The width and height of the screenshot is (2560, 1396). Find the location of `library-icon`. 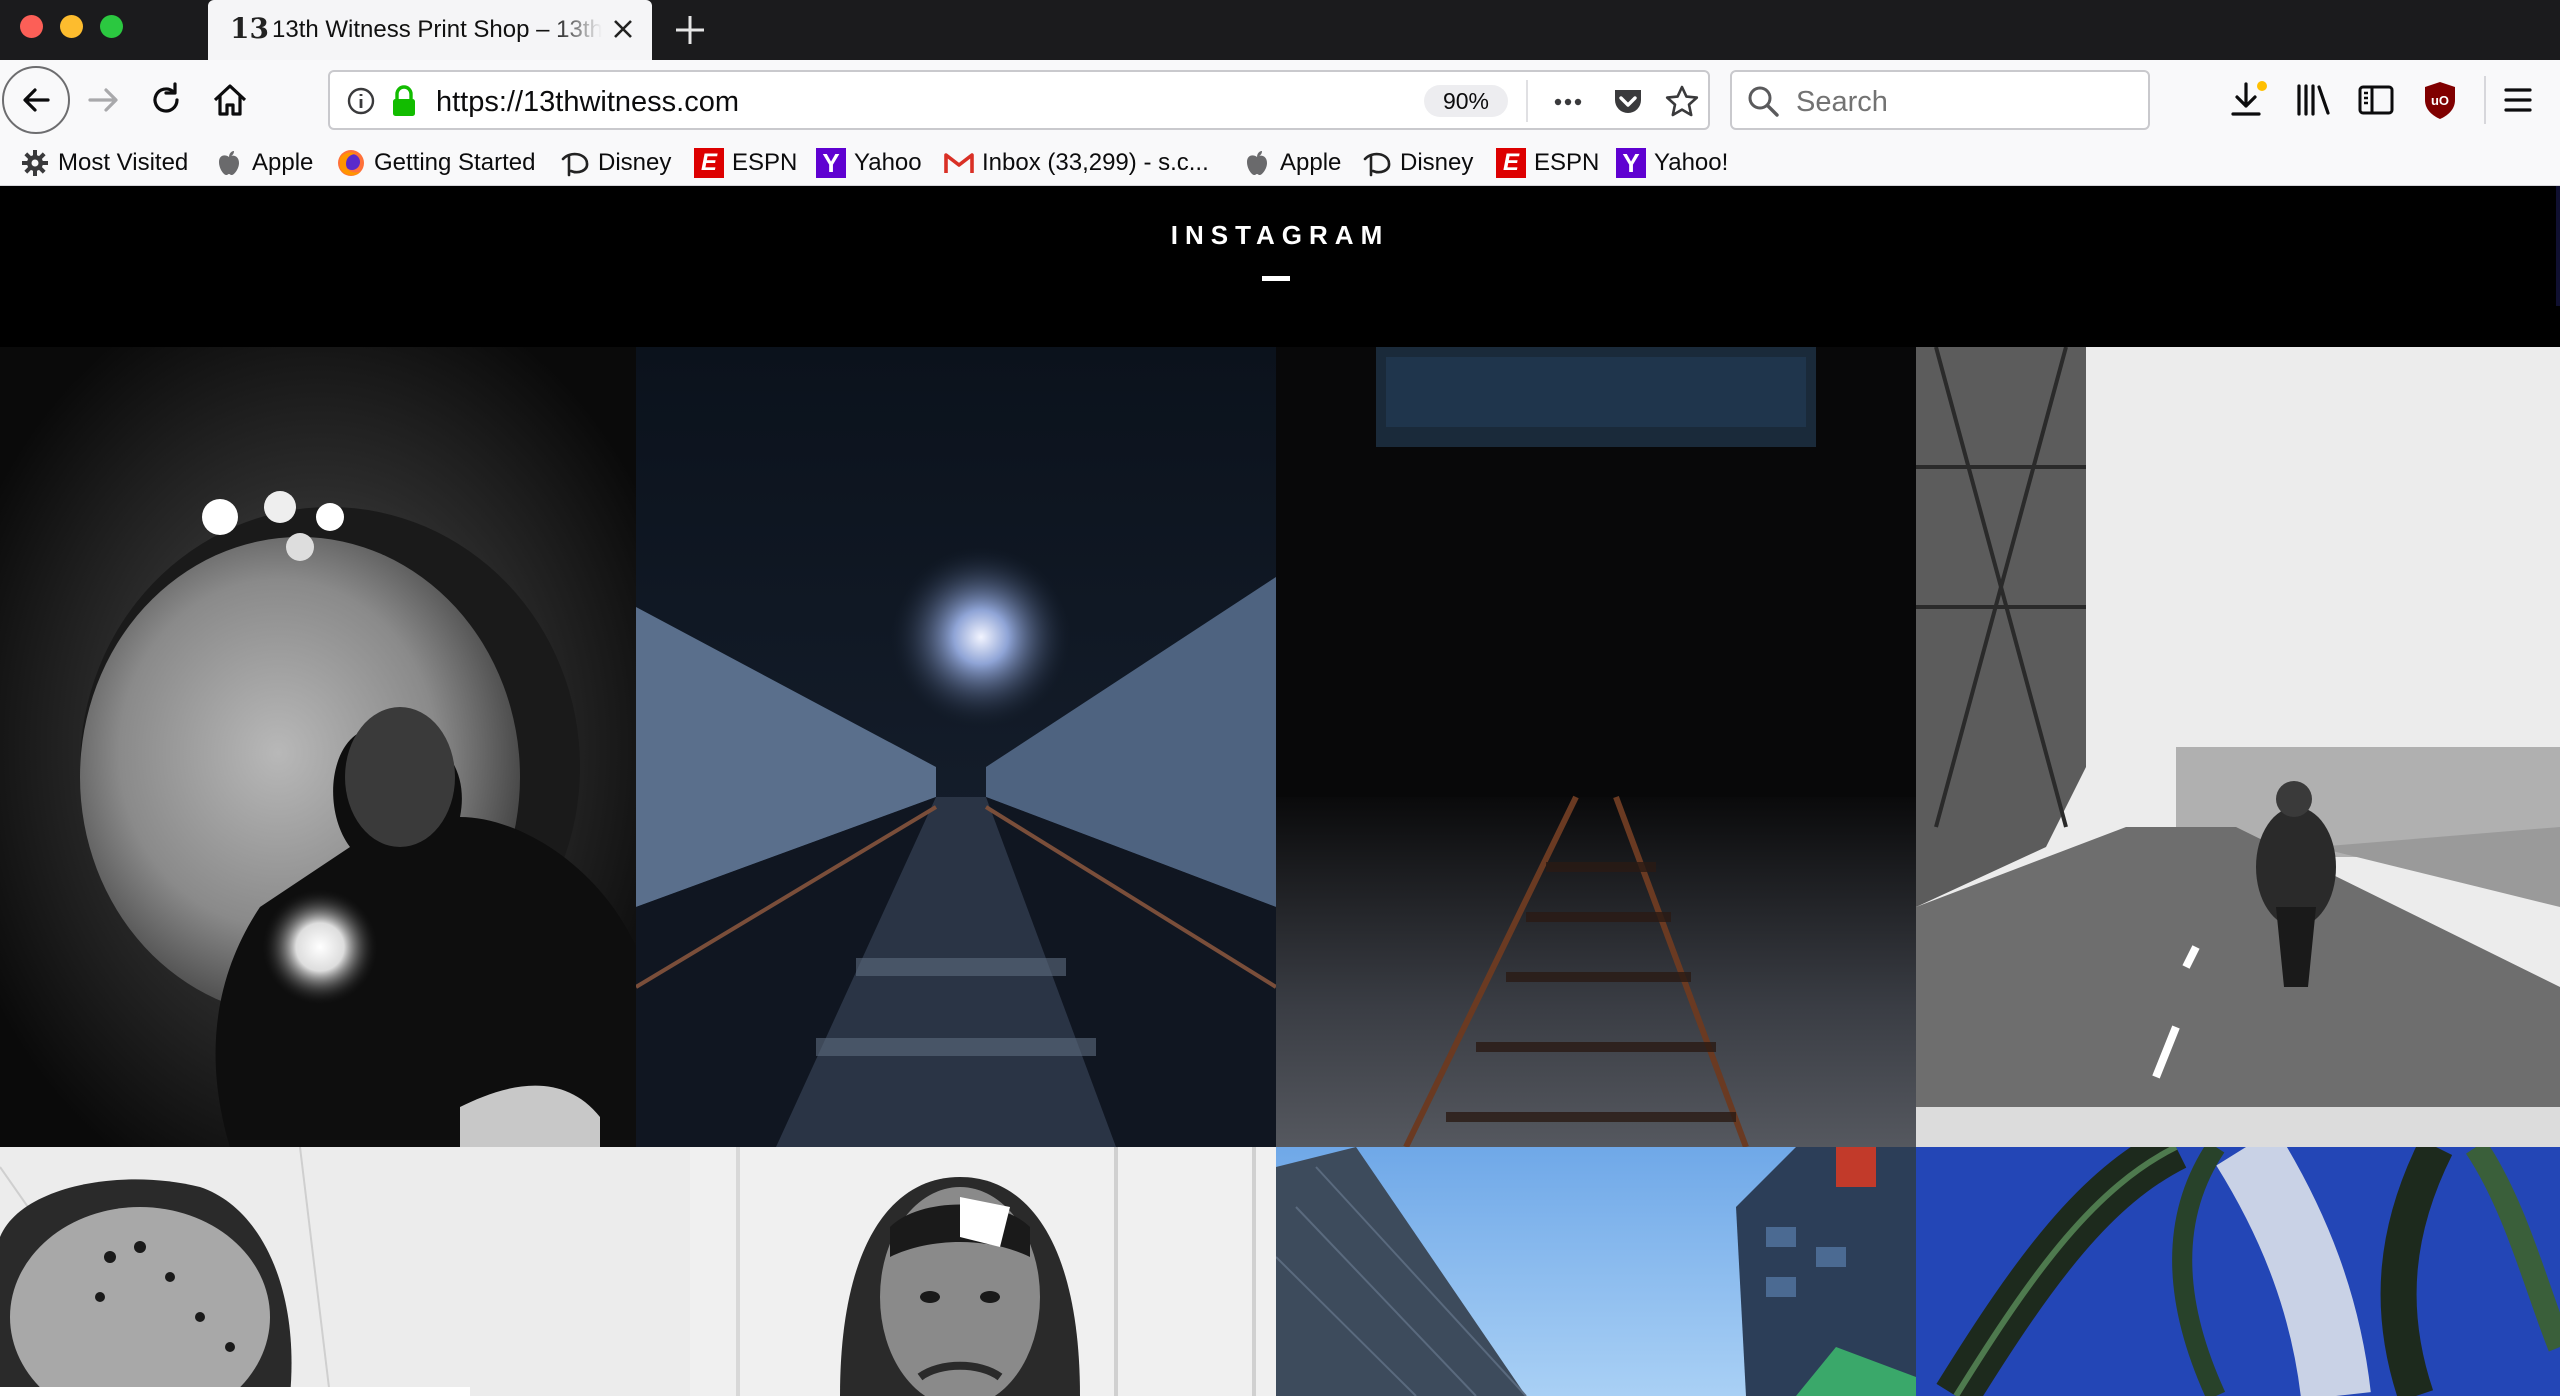

library-icon is located at coordinates (2314, 100).